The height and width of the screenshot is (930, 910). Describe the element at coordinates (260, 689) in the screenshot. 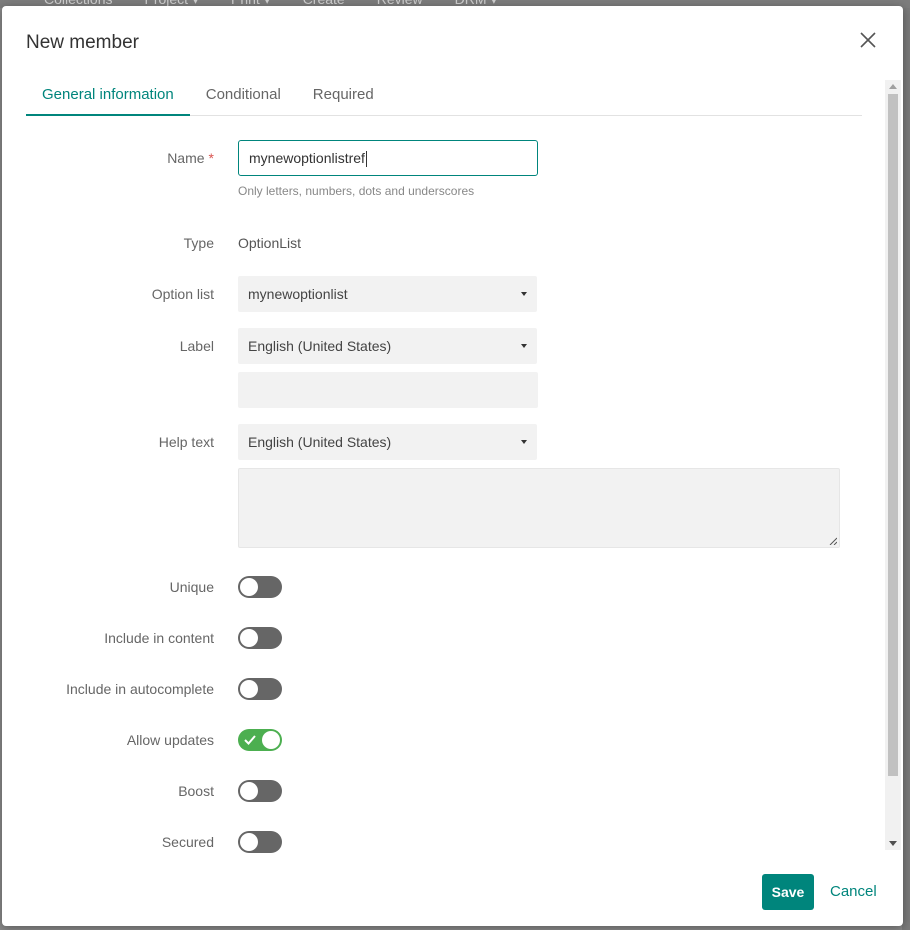

I see `include-in-autocomplete-toggle` at that location.